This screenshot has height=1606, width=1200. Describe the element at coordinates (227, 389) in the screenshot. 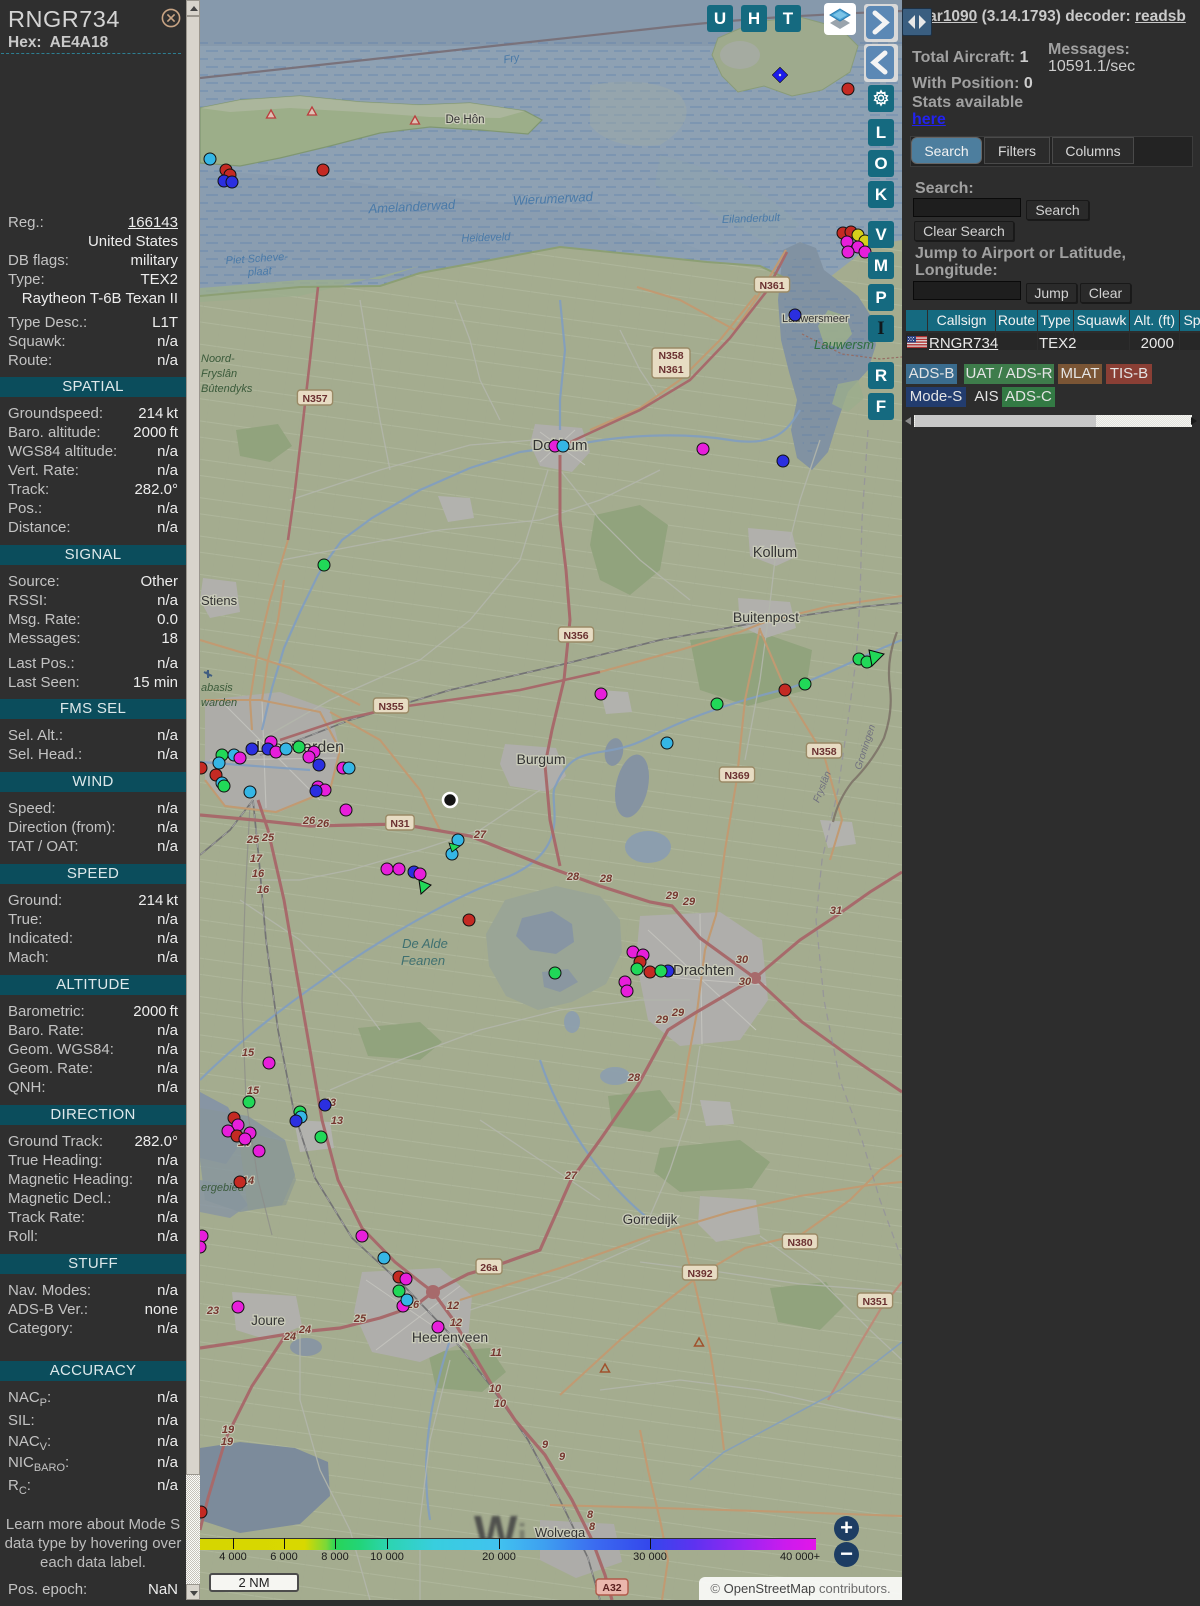

I see `svg-text: Bûtendyks` at that location.